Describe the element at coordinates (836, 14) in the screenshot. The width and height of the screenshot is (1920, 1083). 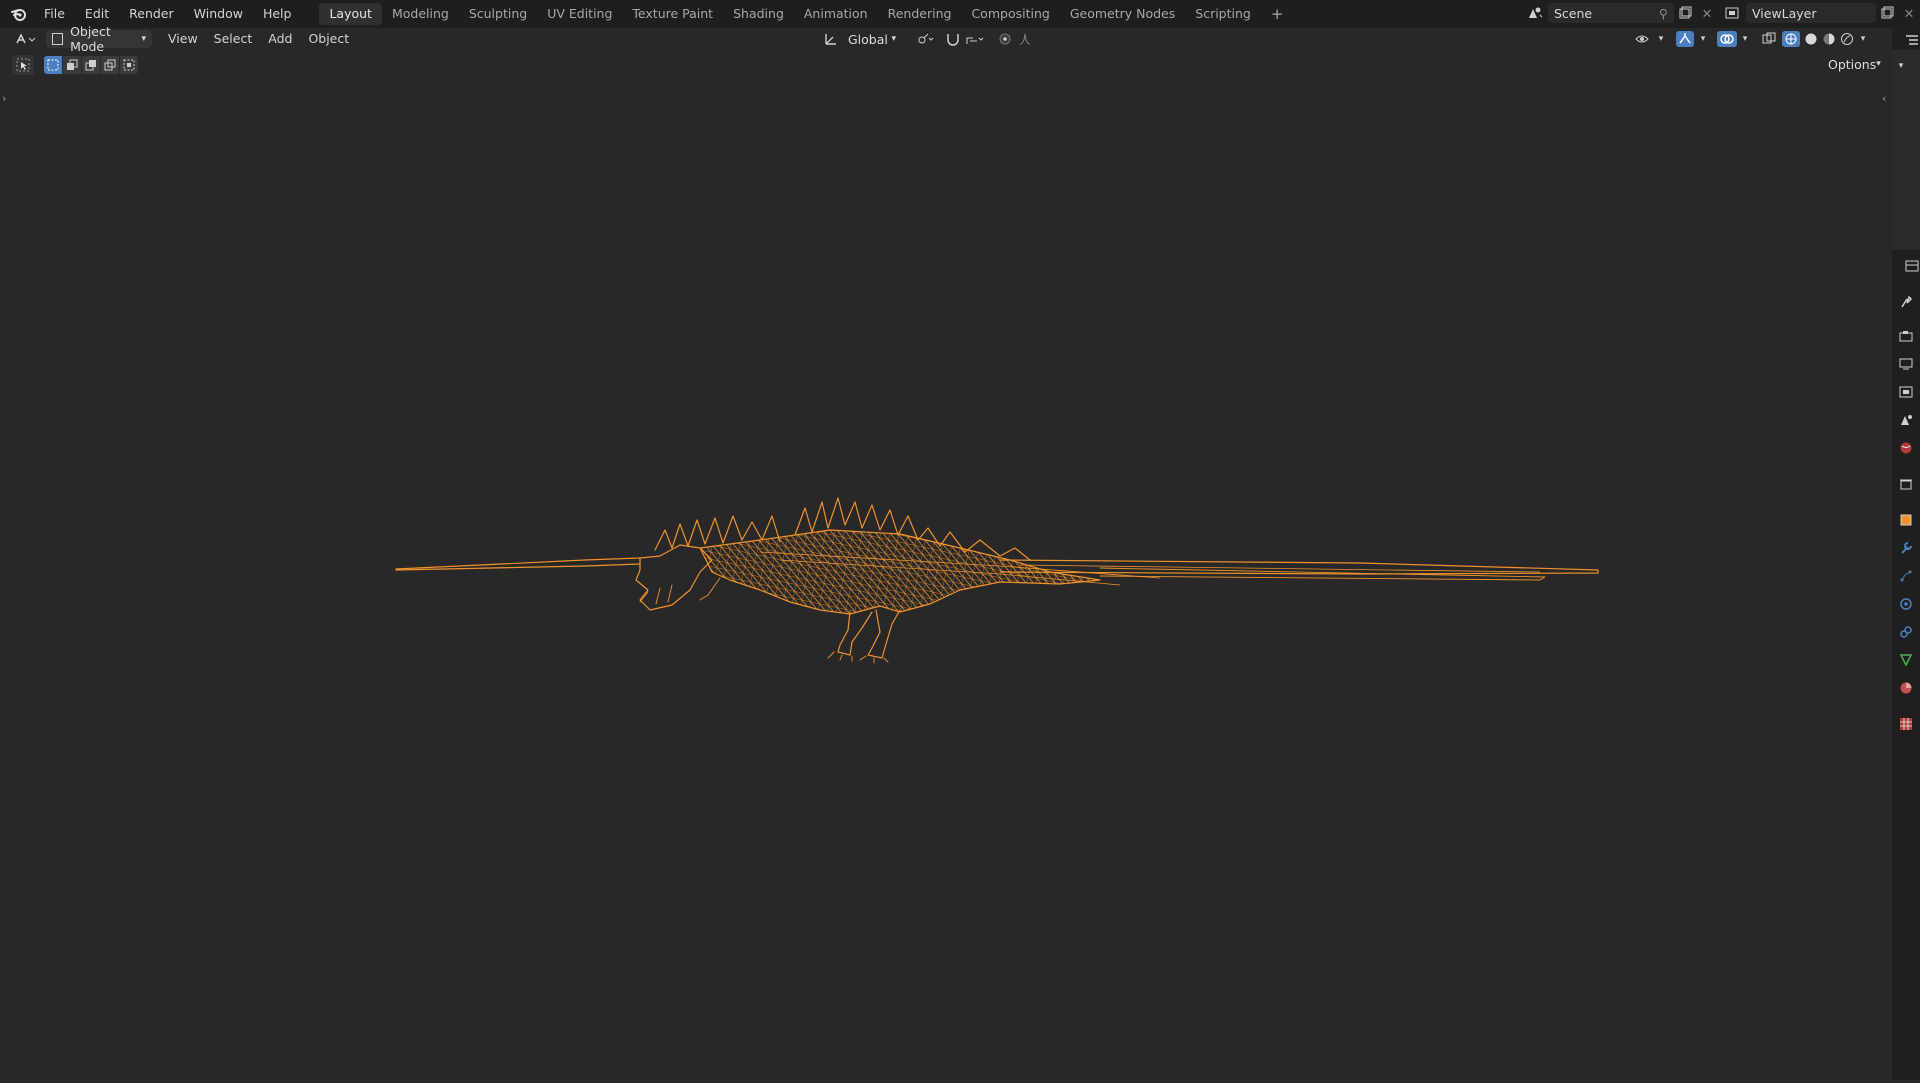
I see `tab-animation: Animation` at that location.